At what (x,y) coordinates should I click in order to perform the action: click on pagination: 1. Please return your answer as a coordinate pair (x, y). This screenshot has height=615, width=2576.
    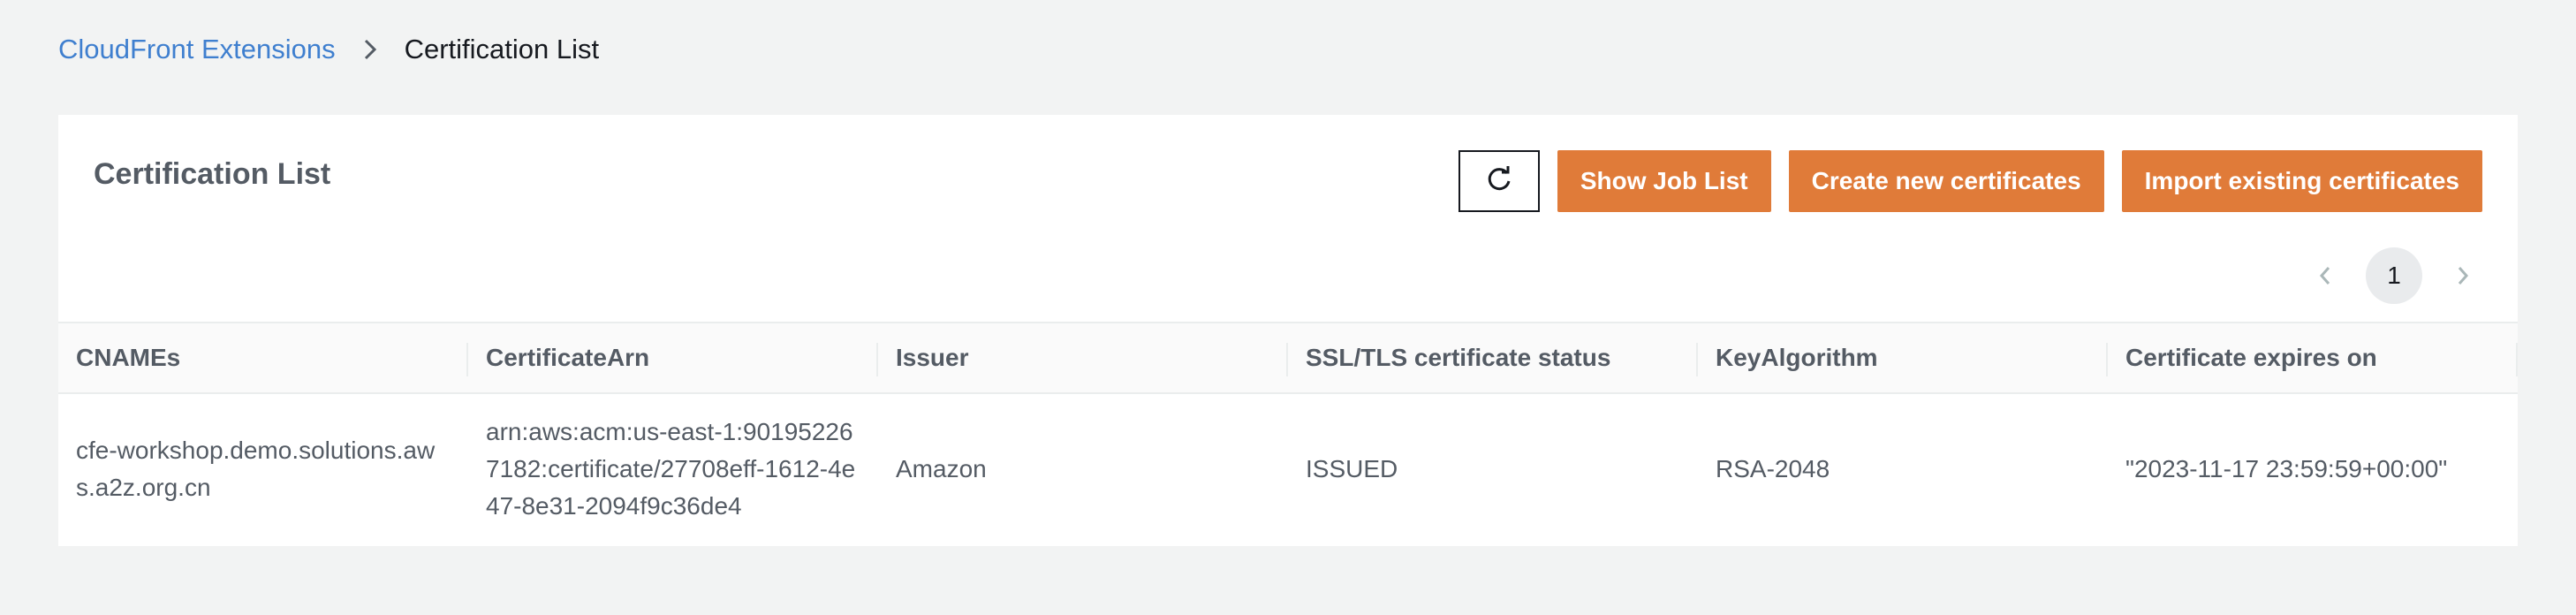
    Looking at the image, I should click on (2394, 275).